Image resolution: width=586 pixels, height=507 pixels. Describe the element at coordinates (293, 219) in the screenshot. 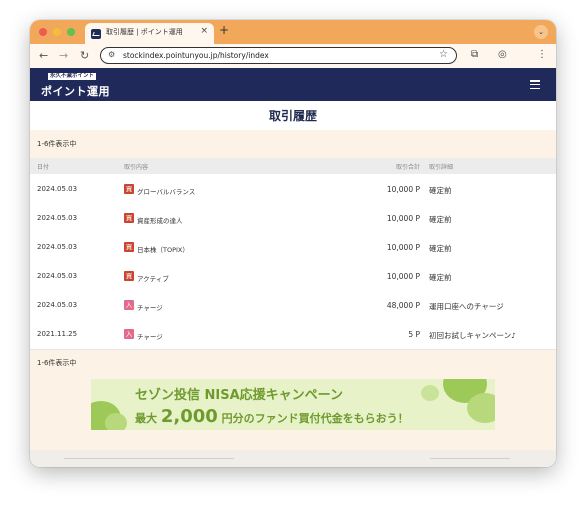

I see `table-row: 2024.05.03 買 資産形成の達人 10,000 P 確定前` at that location.